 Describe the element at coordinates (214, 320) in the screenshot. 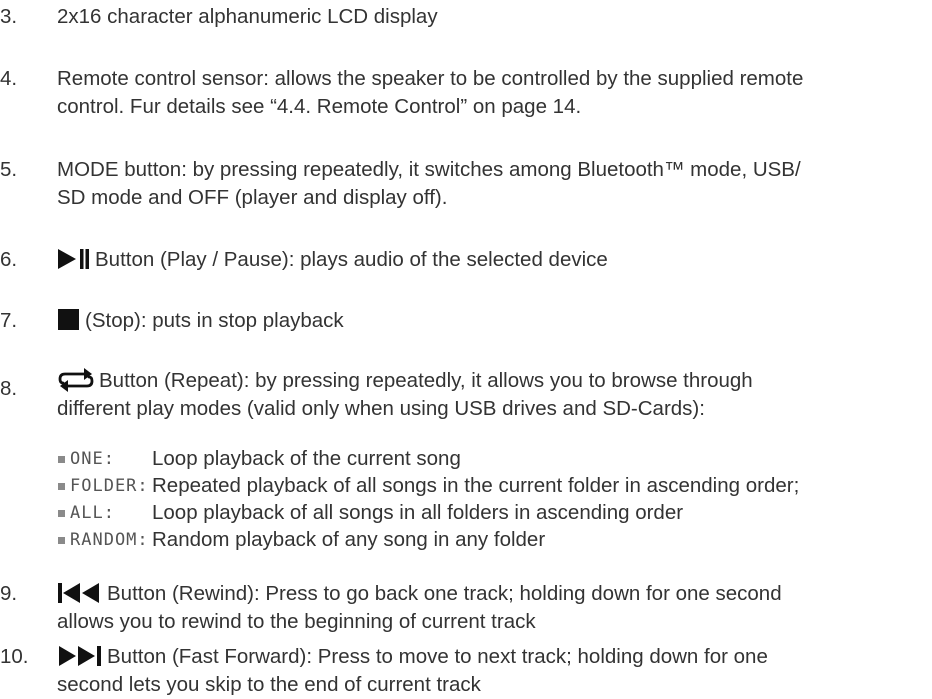

I see `item-text-content: (Stop): puts in stop playback` at that location.